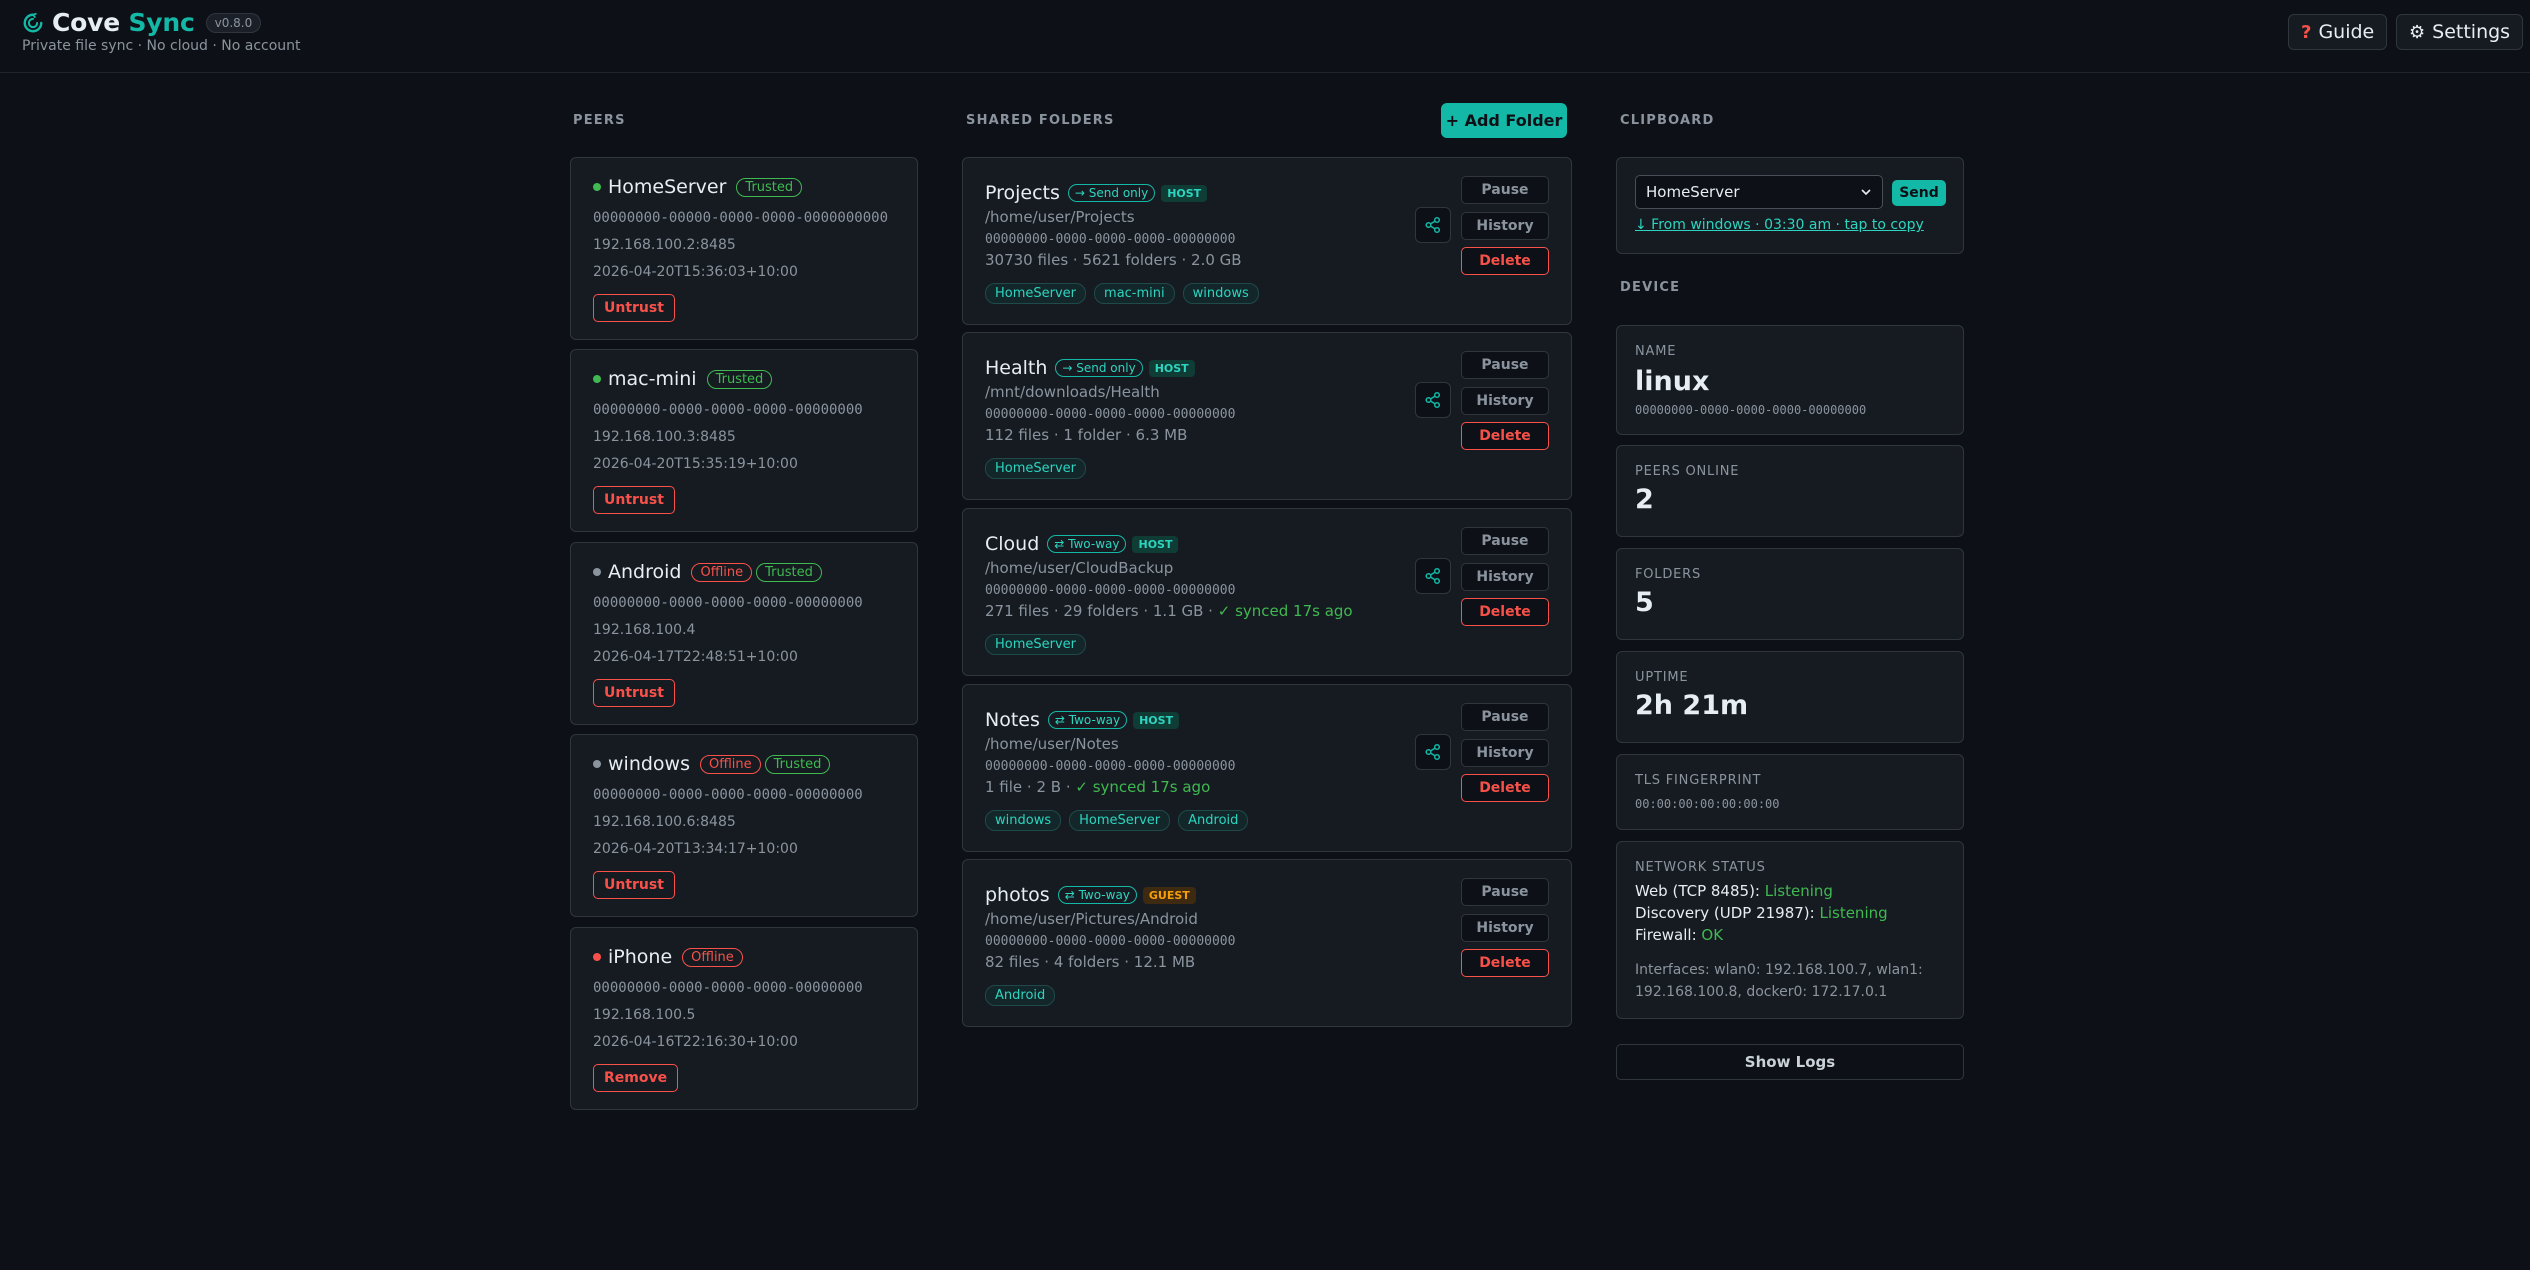 This screenshot has width=2530, height=1270. I want to click on peer-name: windows, so click(649, 764).